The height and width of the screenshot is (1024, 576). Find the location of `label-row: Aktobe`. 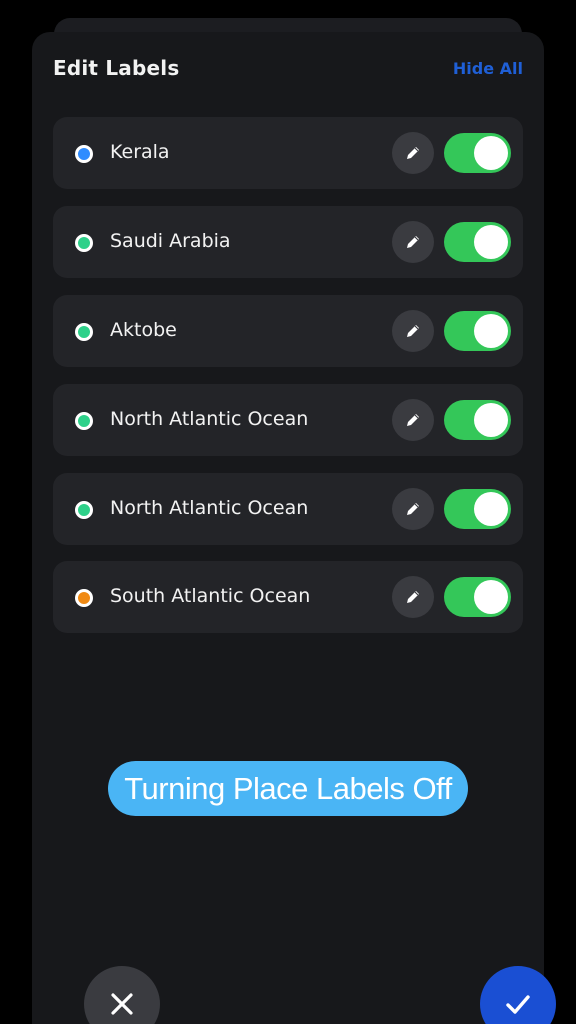

label-row: Aktobe is located at coordinates (288, 331).